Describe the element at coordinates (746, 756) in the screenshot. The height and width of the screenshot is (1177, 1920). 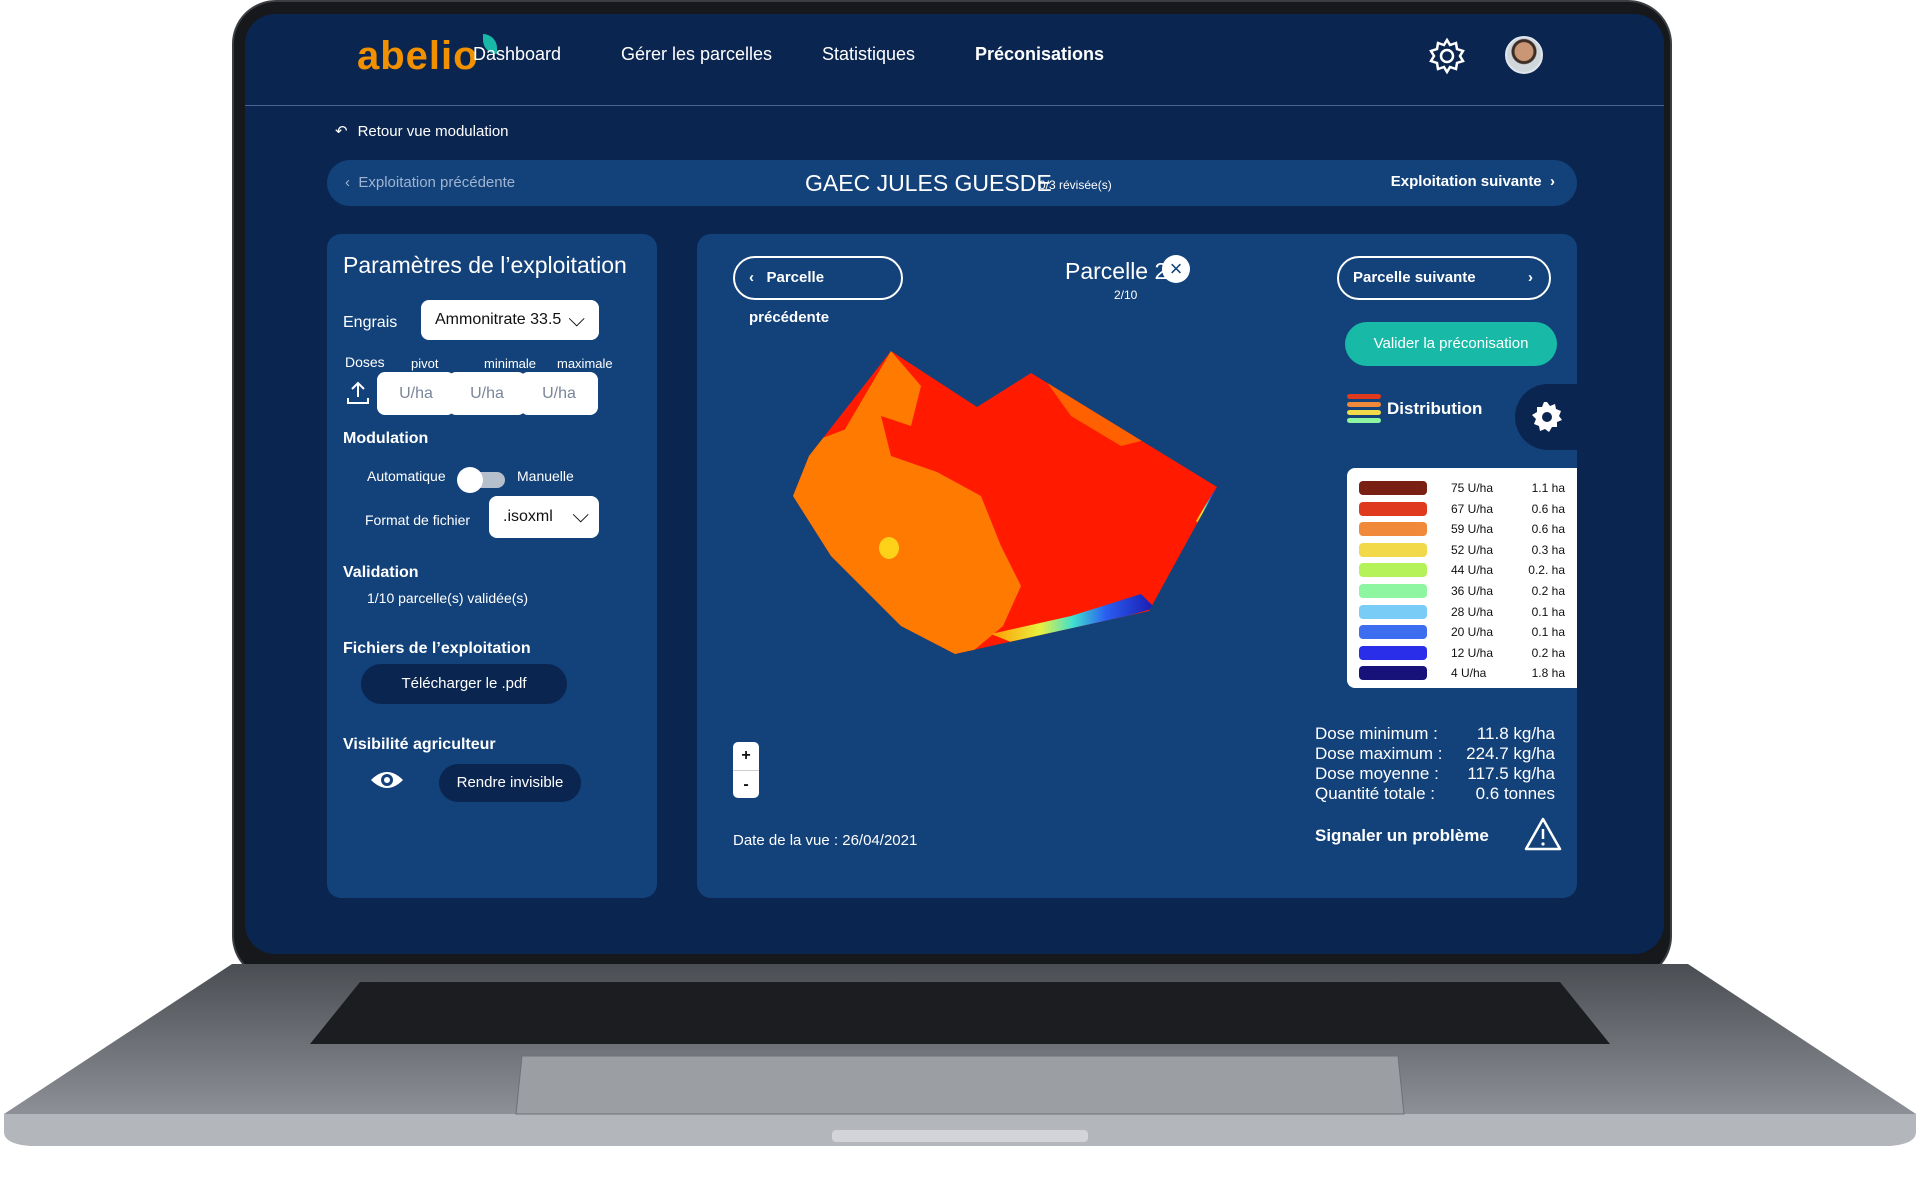
I see `zoom-in-button: +` at that location.